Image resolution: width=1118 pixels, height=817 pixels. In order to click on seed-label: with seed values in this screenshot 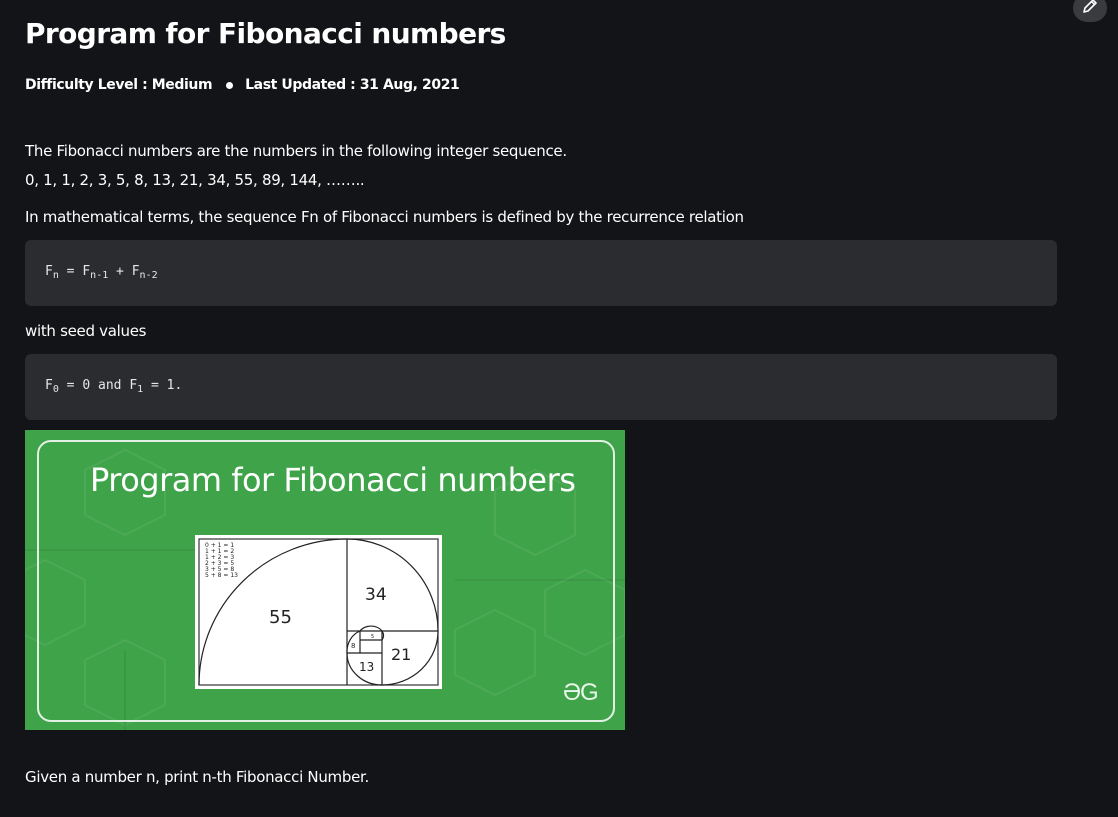, I will do `click(86, 331)`.